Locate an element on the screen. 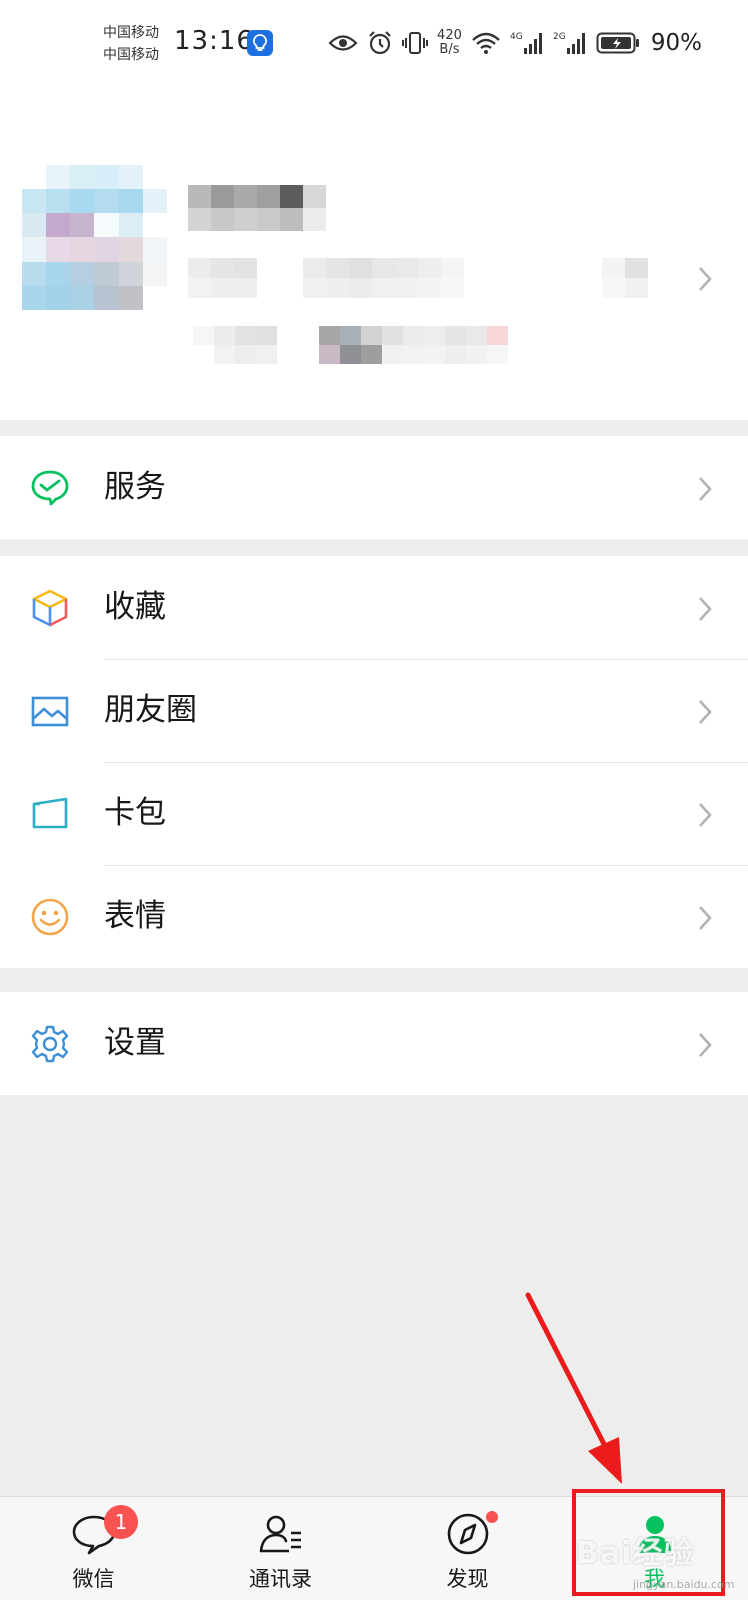 The image size is (748, 1600). signal-icon-2: 2G is located at coordinates (570, 43).